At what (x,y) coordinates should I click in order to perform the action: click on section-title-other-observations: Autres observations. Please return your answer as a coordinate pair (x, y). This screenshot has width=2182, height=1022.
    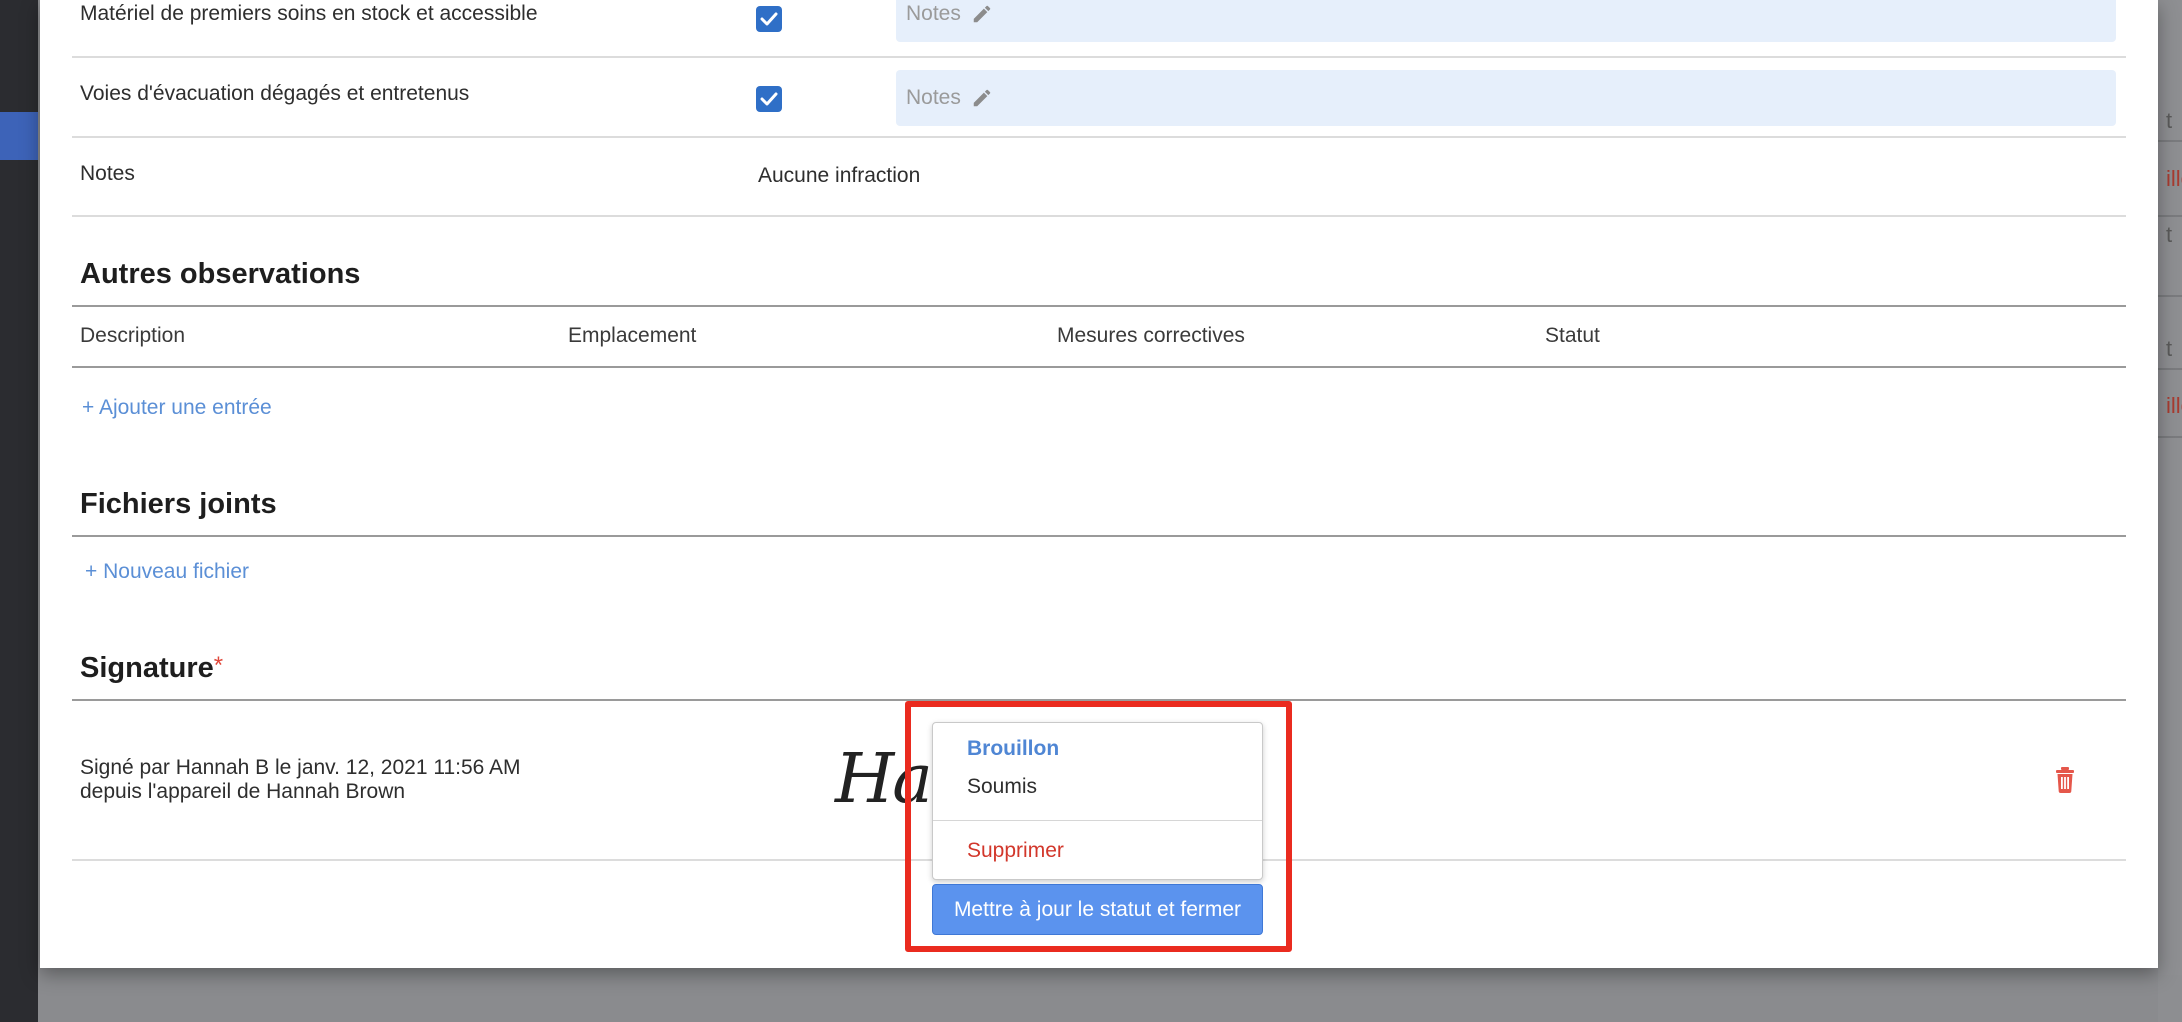
    Looking at the image, I should click on (220, 274).